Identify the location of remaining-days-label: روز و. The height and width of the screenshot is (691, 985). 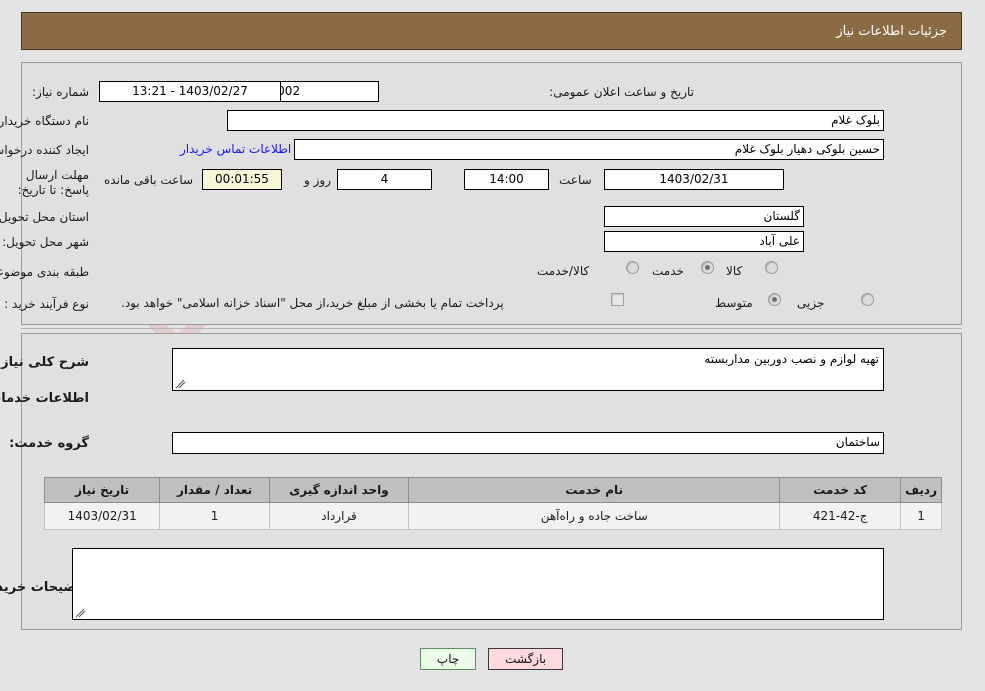
(318, 180).